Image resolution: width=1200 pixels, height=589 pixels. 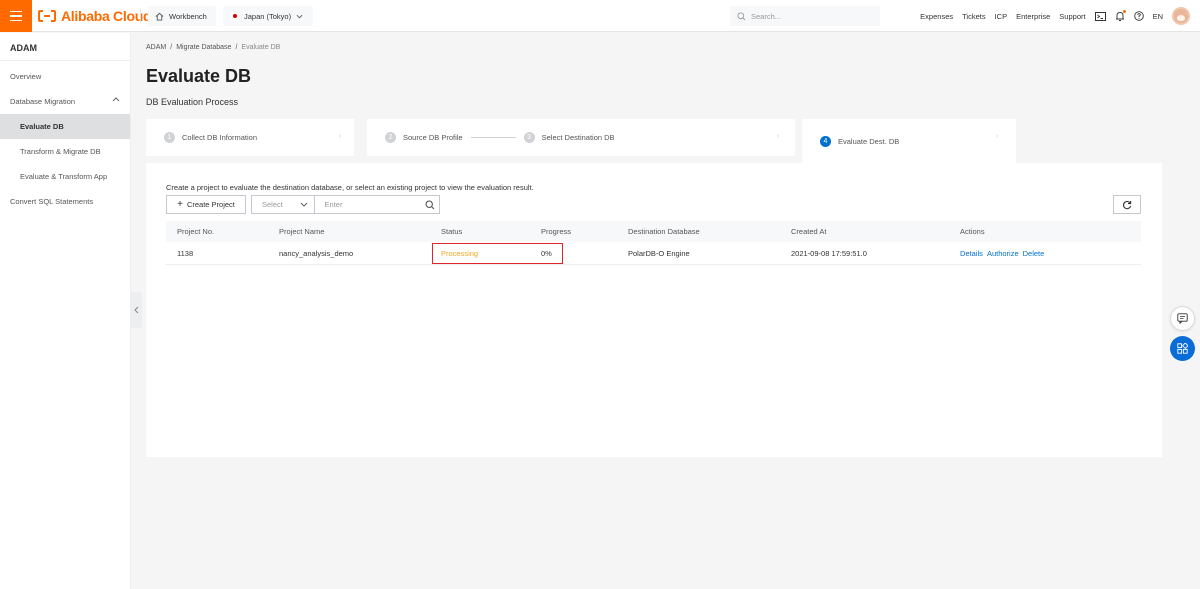 I want to click on sidebar-item-label: Transform & Migrate DB, so click(x=60, y=151).